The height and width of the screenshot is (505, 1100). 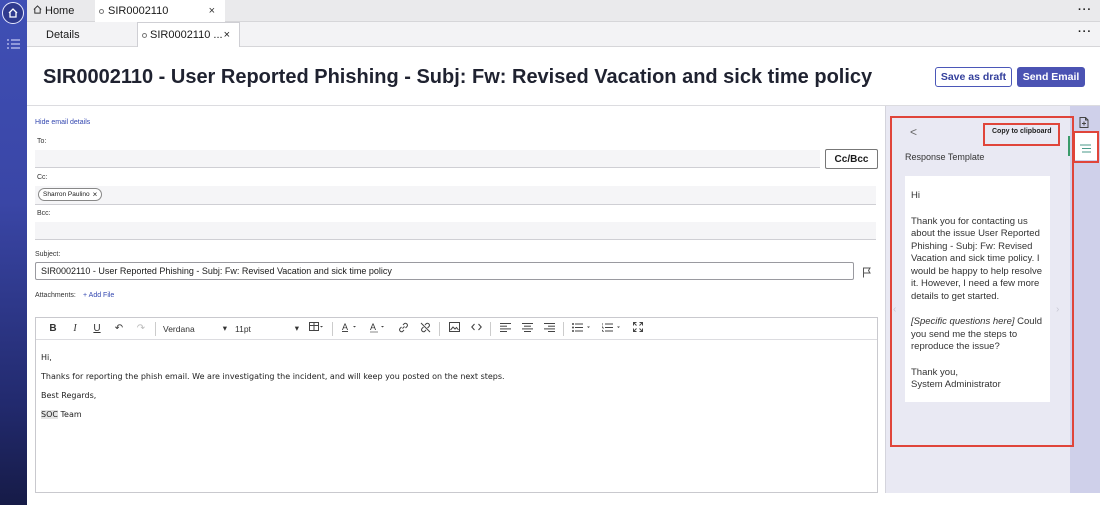 I want to click on cc-recipient-chip: Sharron Paulino ×, so click(x=70, y=194).